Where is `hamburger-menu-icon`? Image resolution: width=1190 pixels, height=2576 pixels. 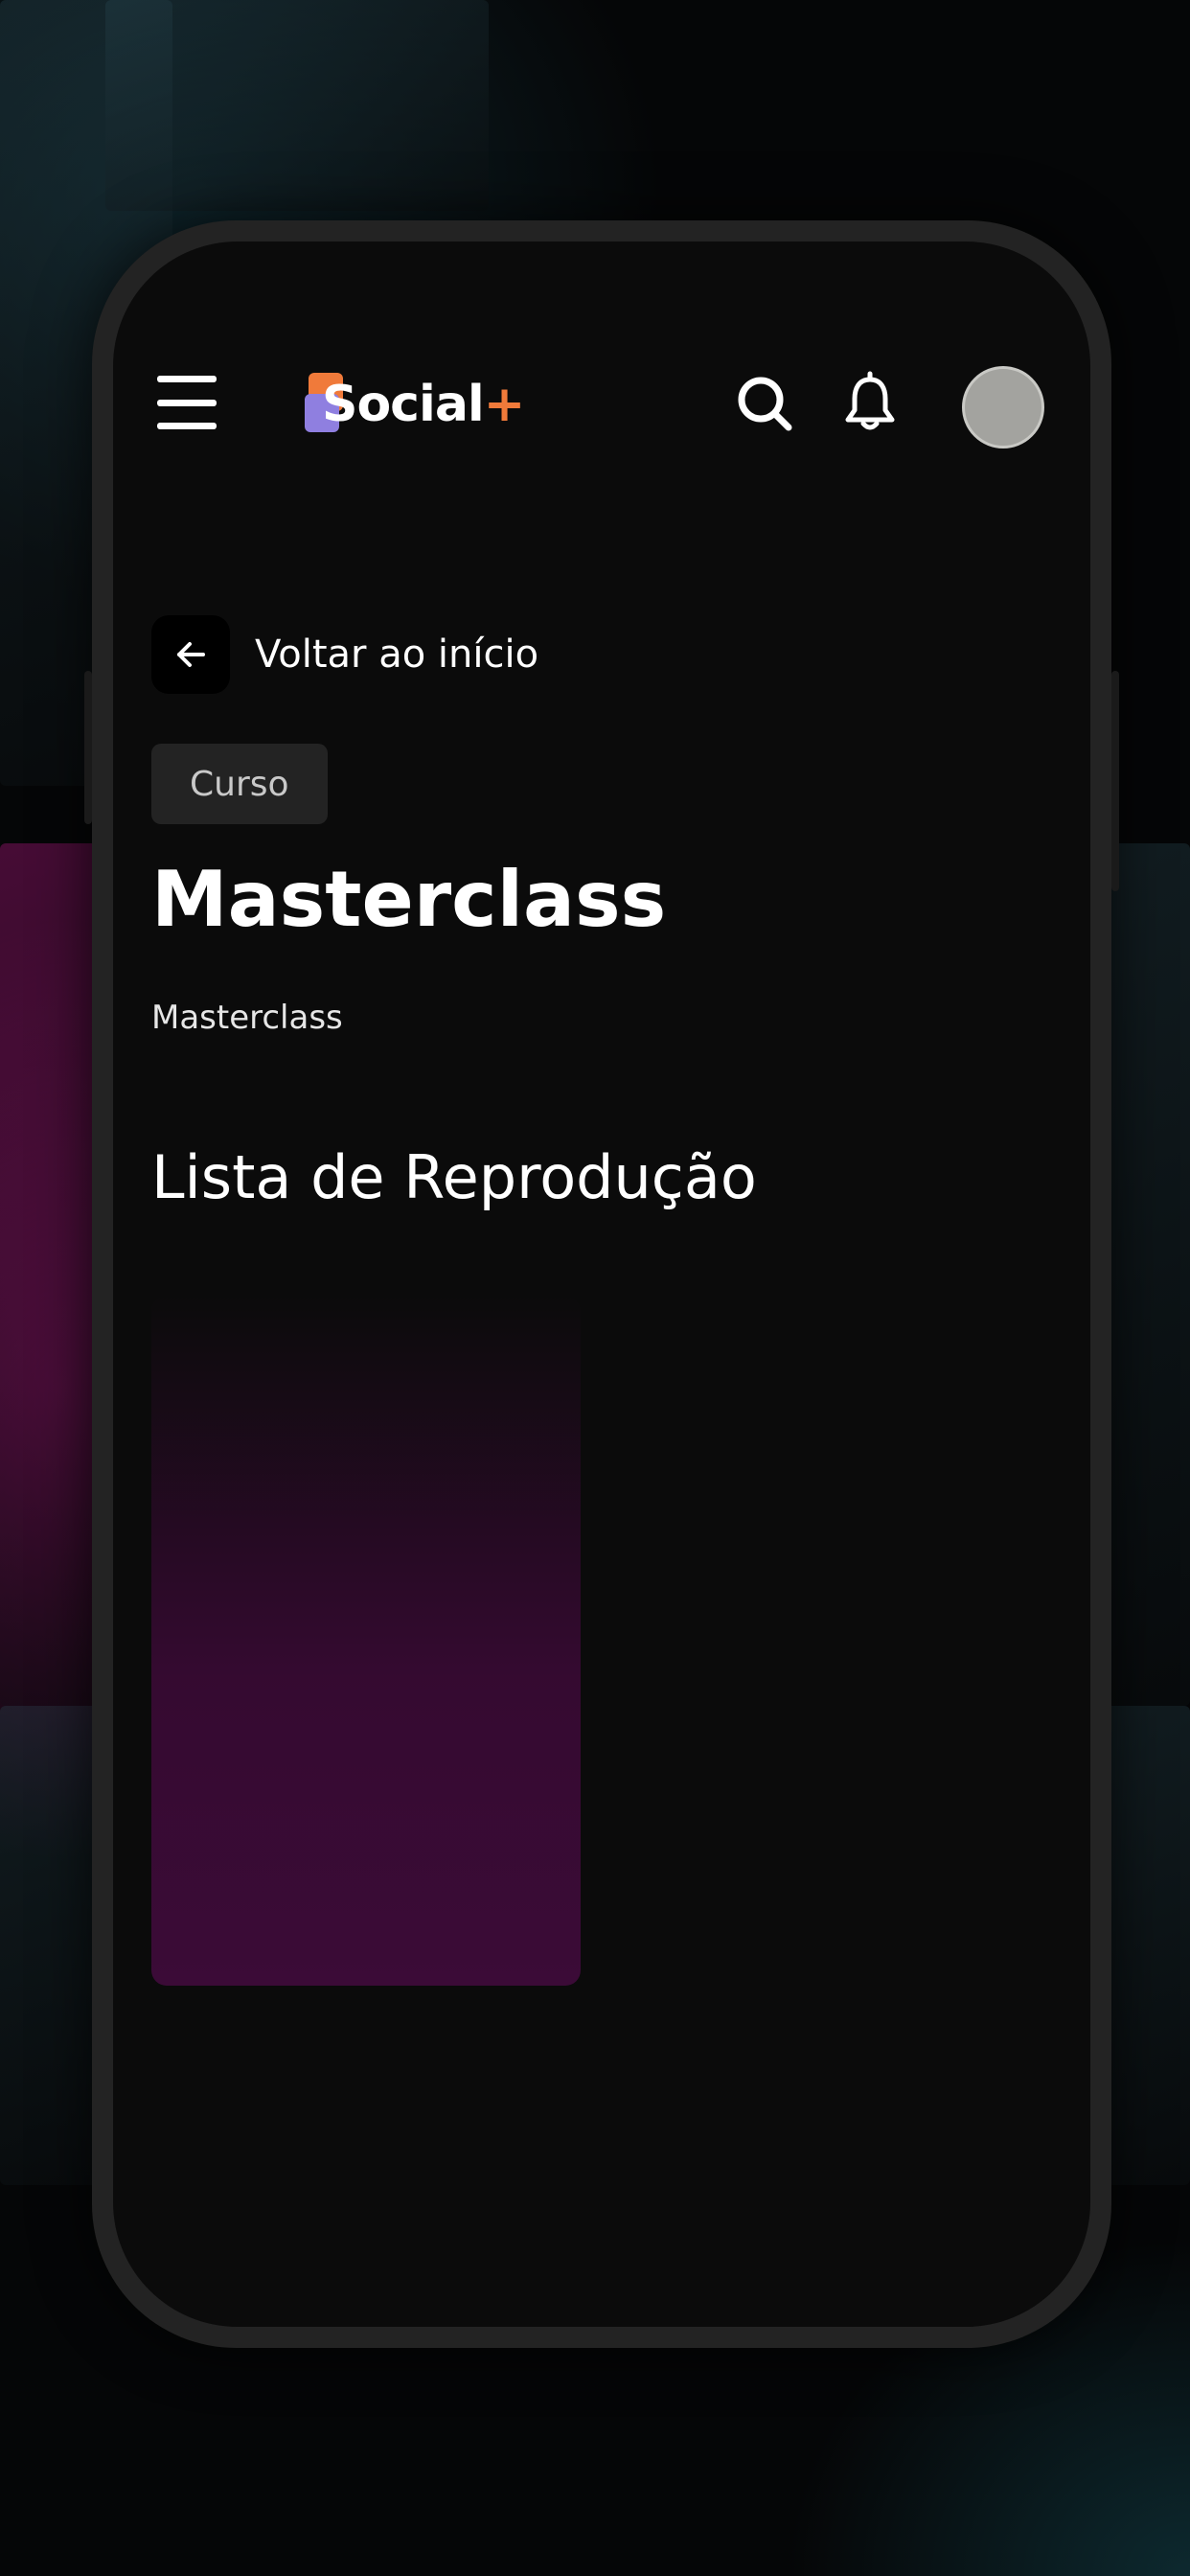
hamburger-menu-icon is located at coordinates (187, 402).